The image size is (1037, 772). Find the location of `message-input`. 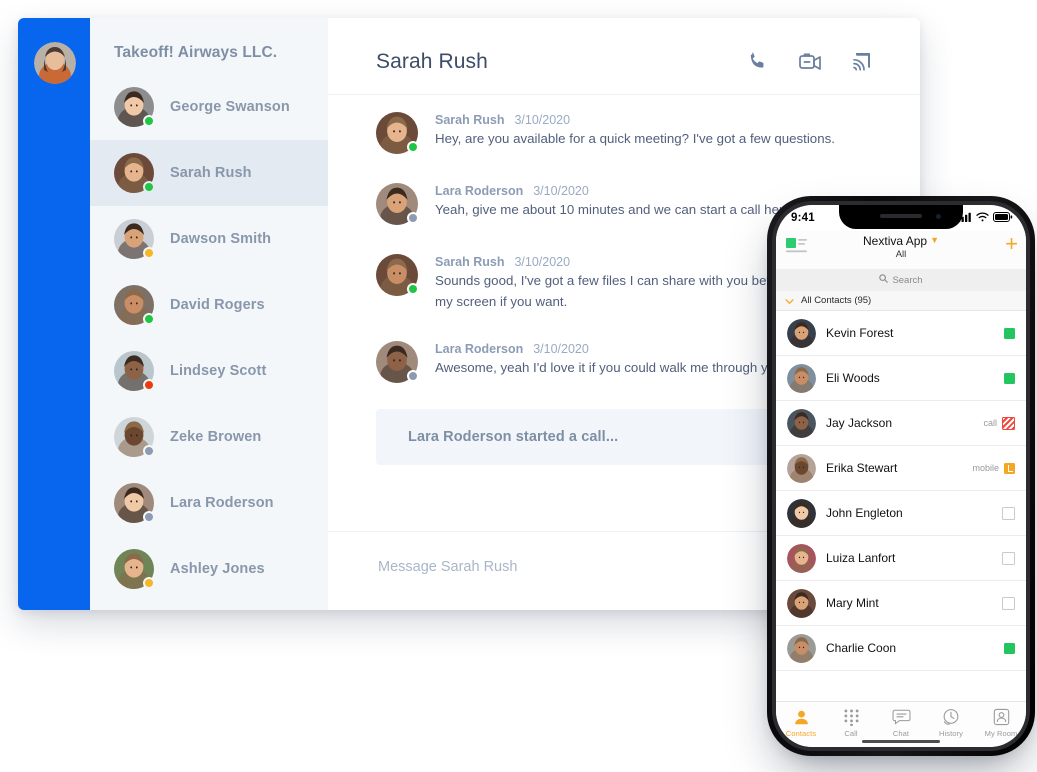

message-input is located at coordinates (578, 567).